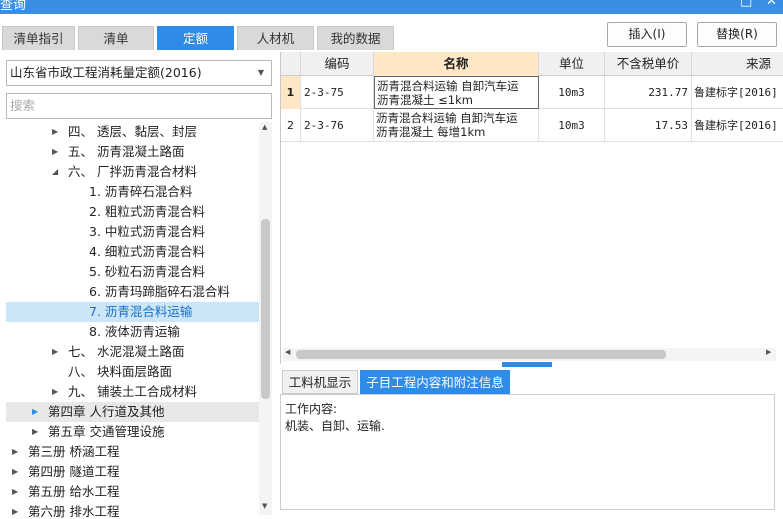 Image resolution: width=783 pixels, height=519 pixels. What do you see at coordinates (132, 452) in the screenshot?
I see `tree-item: ▶ 第三册 桥涵工程` at bounding box center [132, 452].